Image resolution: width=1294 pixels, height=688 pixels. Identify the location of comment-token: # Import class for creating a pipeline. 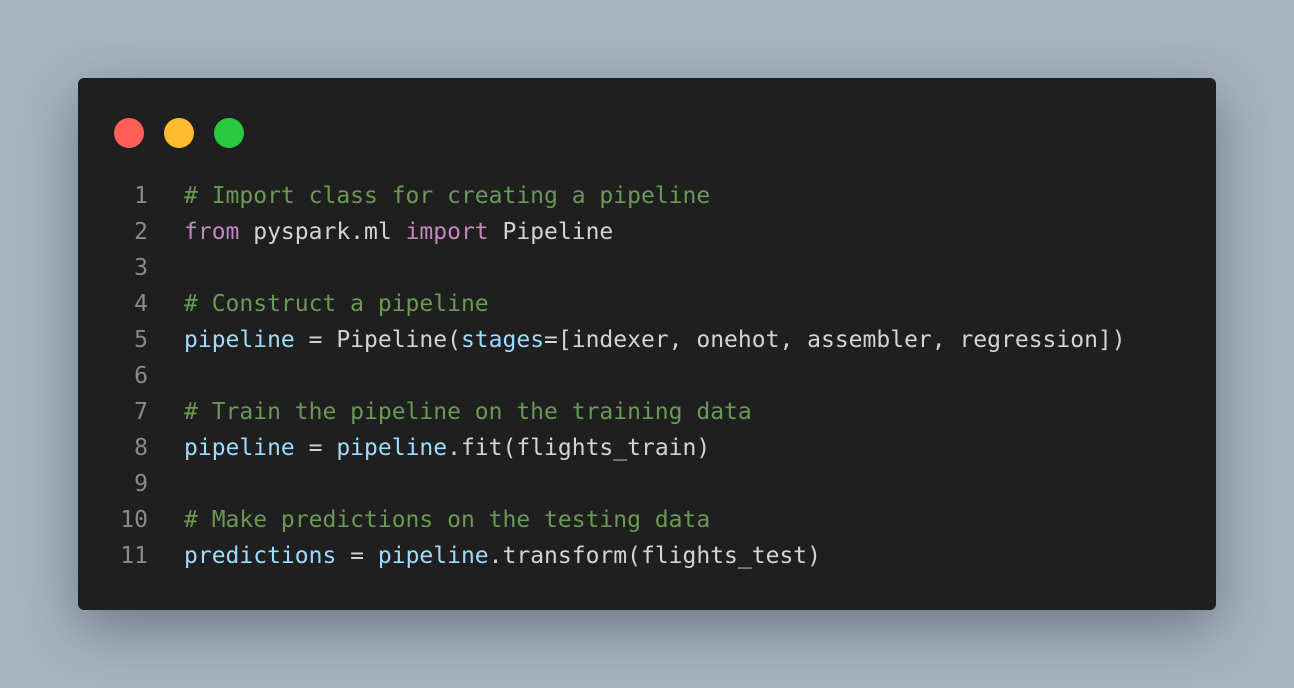
(447, 196).